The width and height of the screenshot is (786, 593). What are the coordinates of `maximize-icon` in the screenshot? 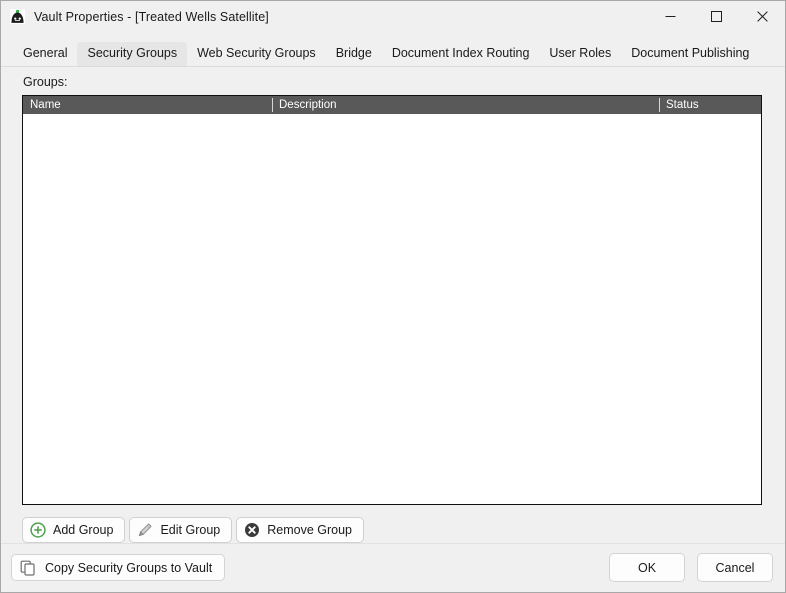 It's located at (716, 16).